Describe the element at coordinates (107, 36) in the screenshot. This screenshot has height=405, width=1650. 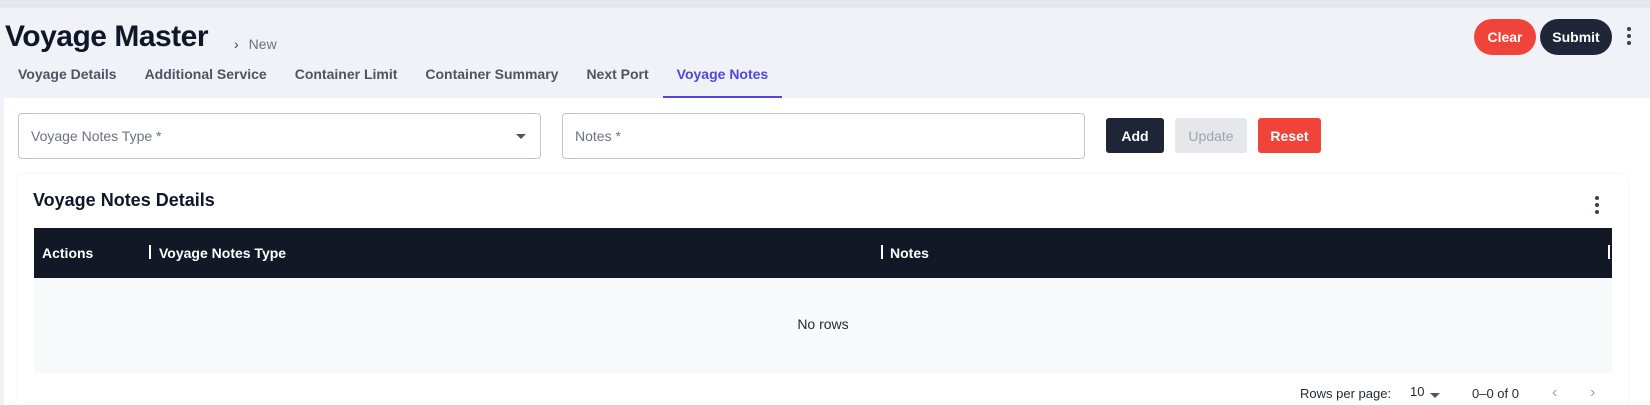
I see `page-title: Voyage Master` at that location.